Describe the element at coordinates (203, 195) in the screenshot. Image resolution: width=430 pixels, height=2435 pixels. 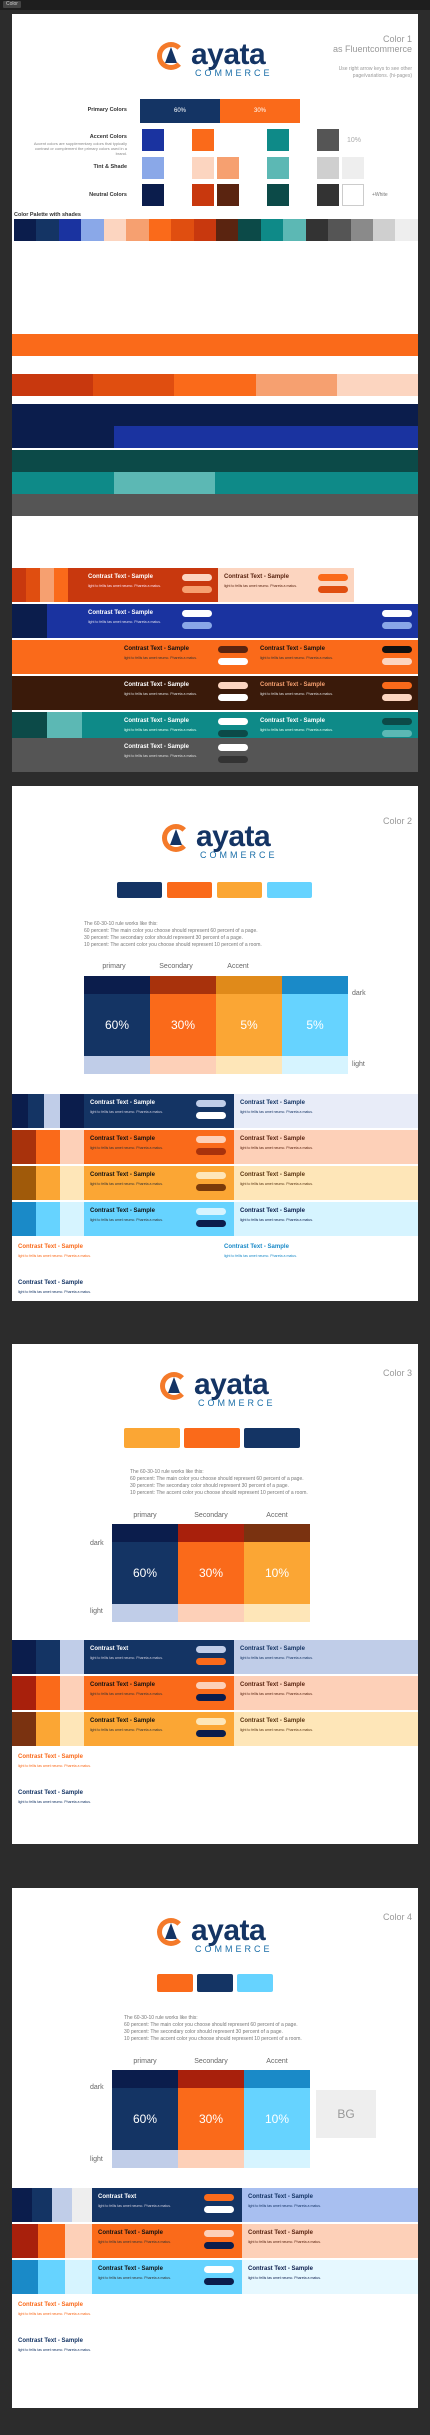
I see `neutral-orange` at that location.